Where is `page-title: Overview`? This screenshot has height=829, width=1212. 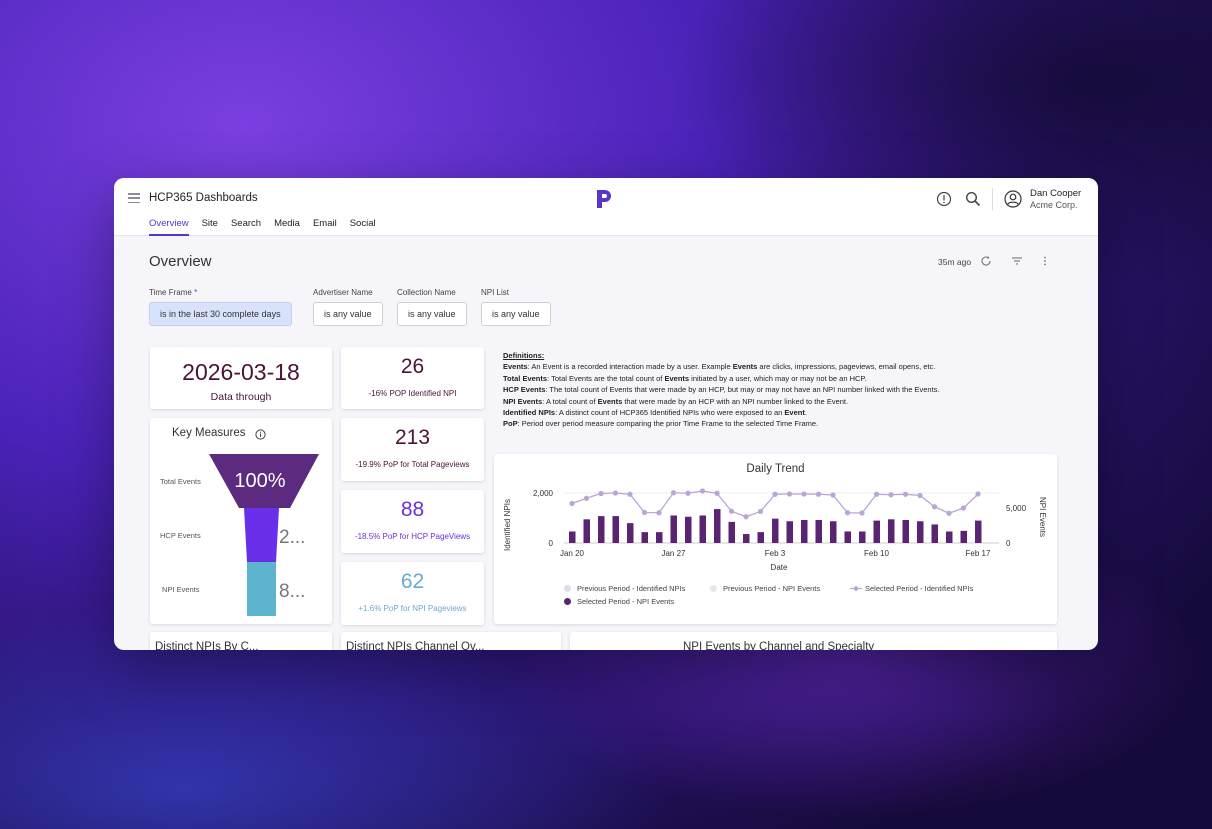
page-title: Overview is located at coordinates (180, 261).